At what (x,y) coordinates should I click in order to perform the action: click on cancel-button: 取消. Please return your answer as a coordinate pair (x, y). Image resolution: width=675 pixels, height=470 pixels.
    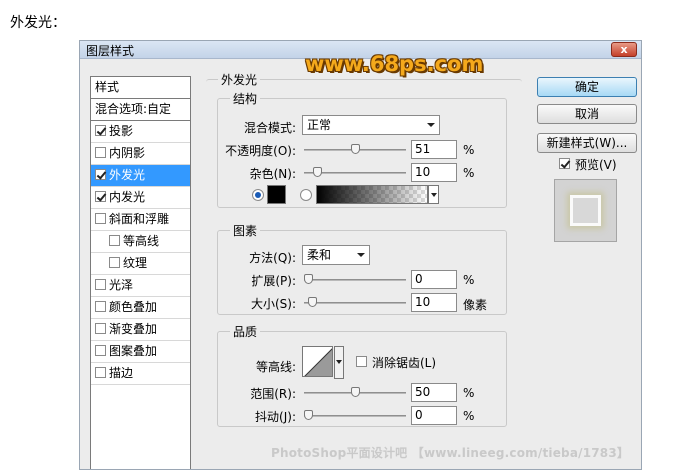
    Looking at the image, I should click on (587, 114).